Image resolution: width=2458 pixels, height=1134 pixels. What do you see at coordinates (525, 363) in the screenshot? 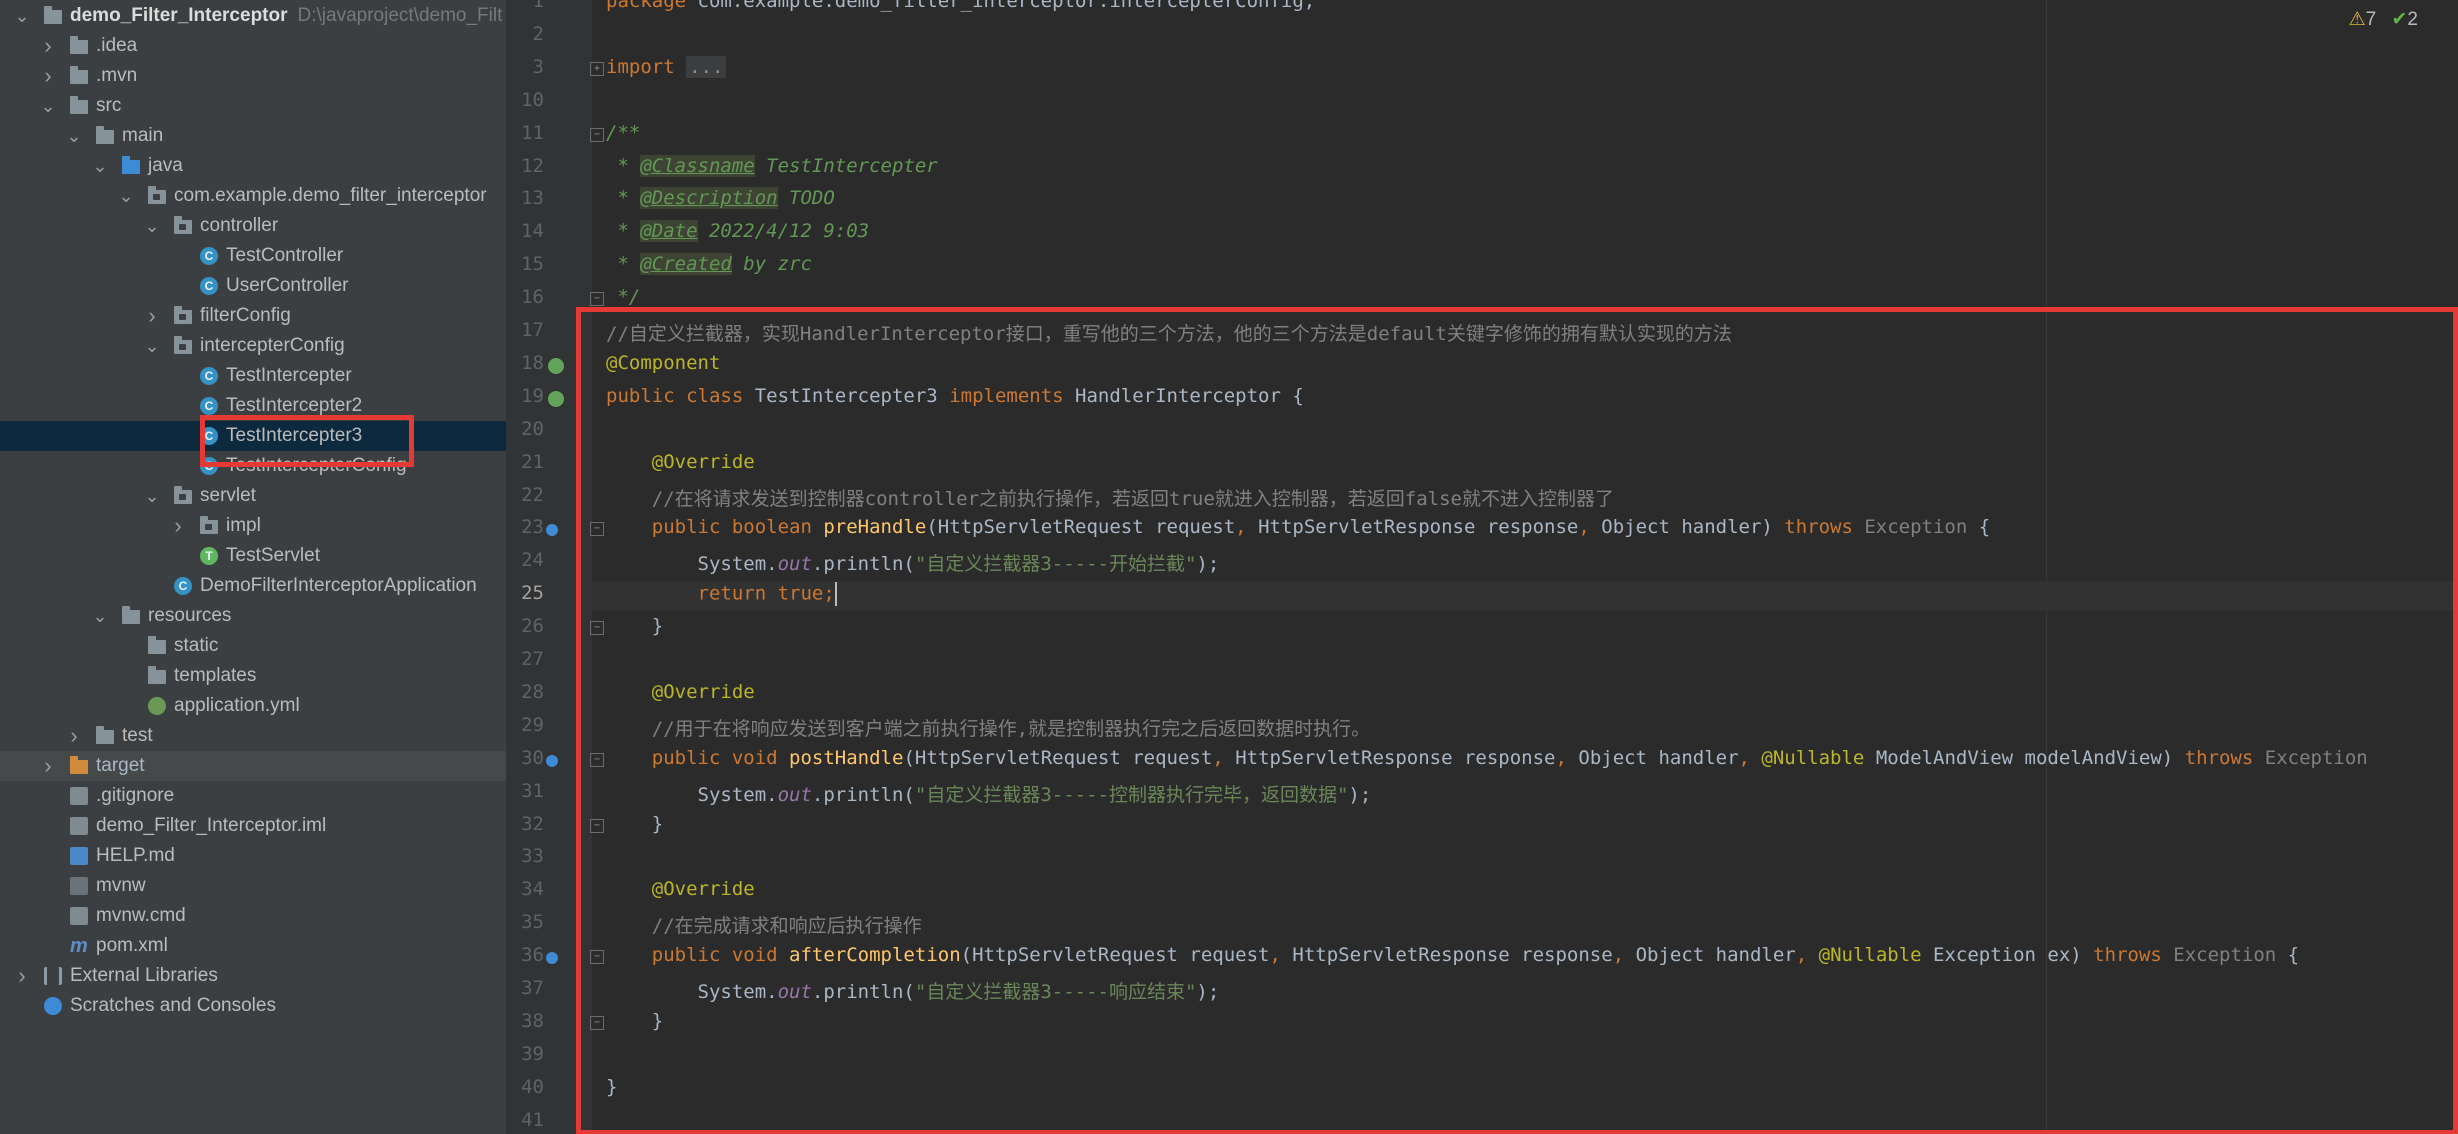
I see `line-number: 18` at bounding box center [525, 363].